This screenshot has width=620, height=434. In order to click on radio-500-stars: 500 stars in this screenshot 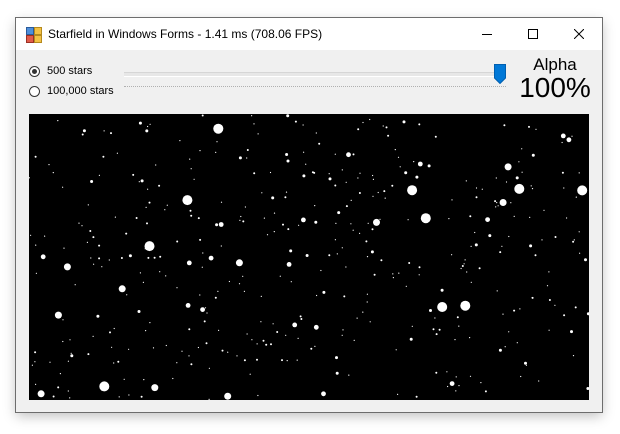, I will do `click(60, 71)`.